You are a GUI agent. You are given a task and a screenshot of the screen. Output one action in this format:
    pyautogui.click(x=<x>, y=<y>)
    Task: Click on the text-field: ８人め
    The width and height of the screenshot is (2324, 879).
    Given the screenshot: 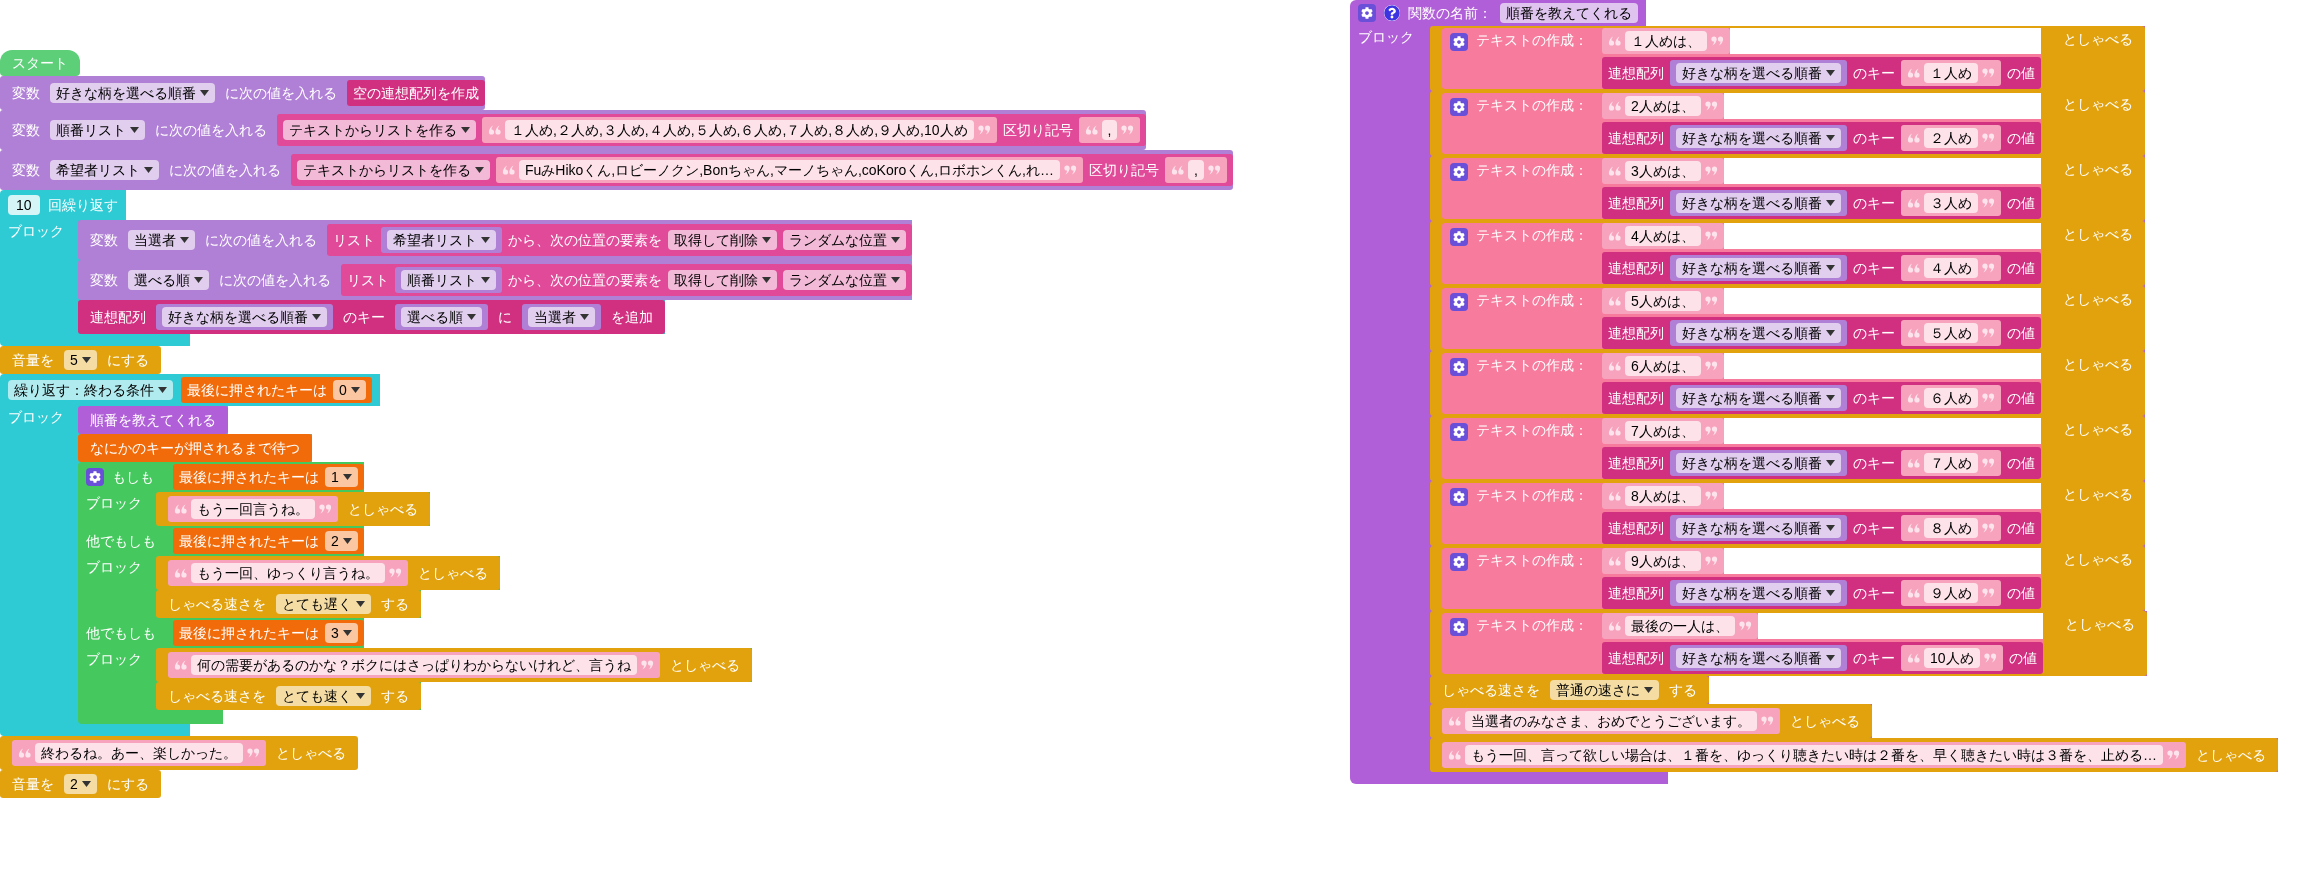 What is the action you would take?
    pyautogui.click(x=1951, y=528)
    